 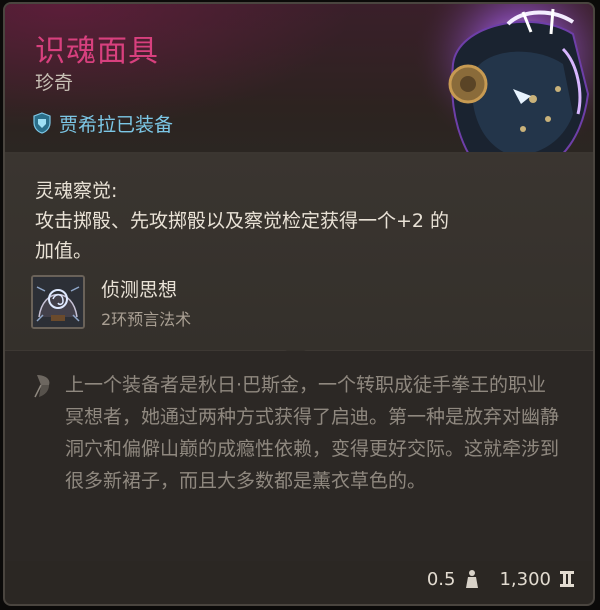 What do you see at coordinates (441, 579) in the screenshot?
I see `item-weight: 0.5` at bounding box center [441, 579].